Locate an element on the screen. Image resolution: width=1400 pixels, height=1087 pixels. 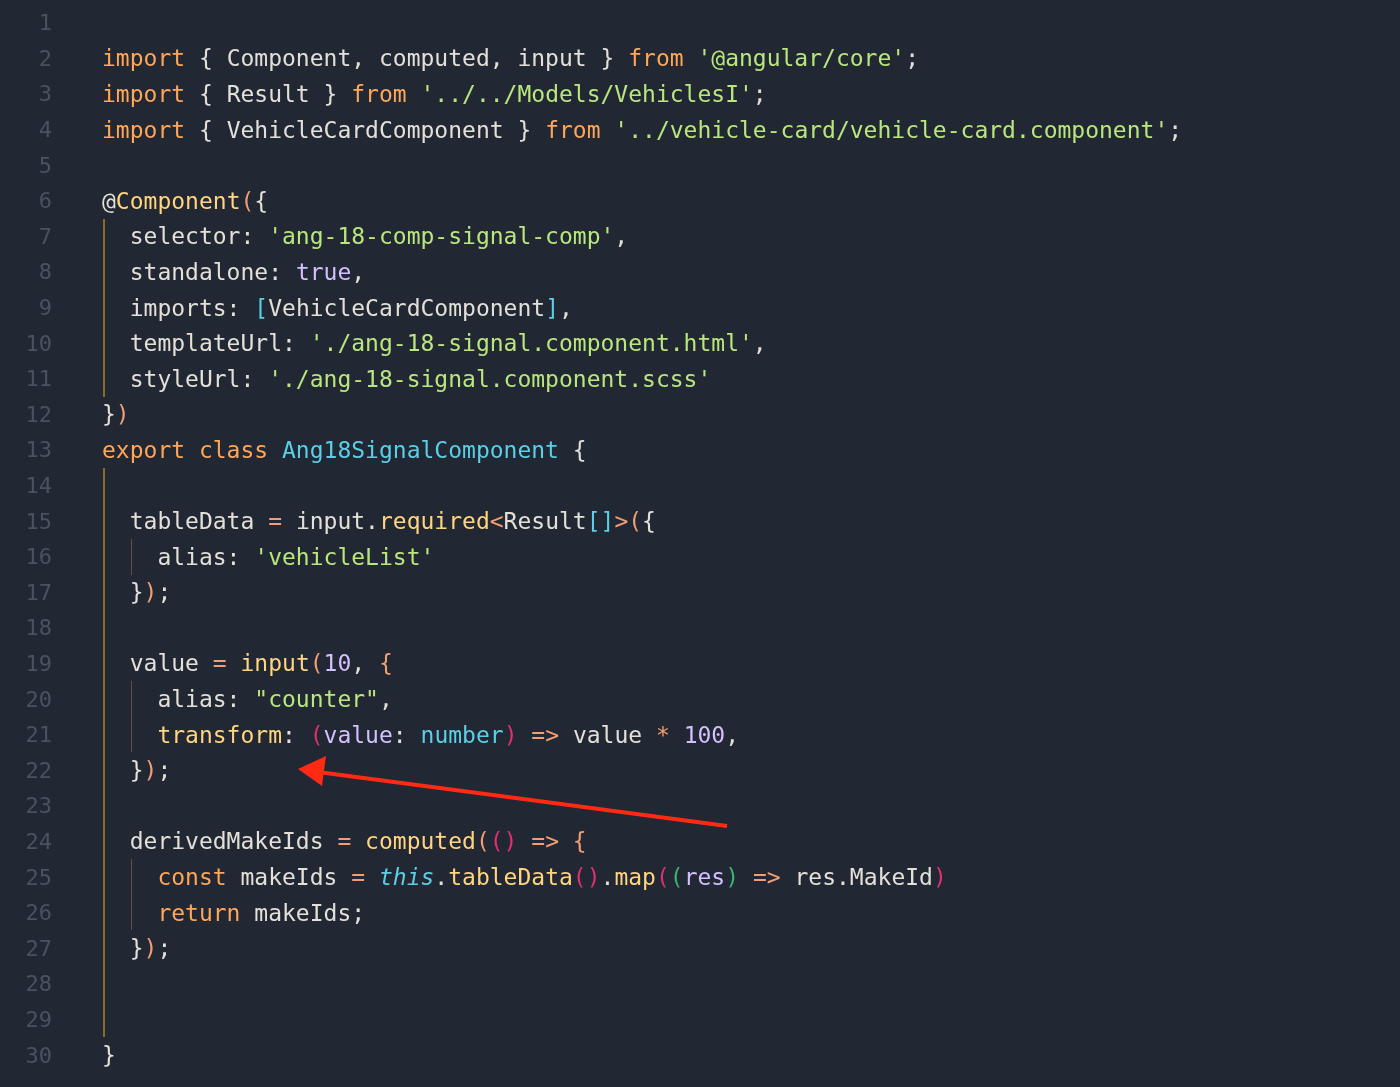
code-line: import { Component, computed, input } from '@angular/core'; is located at coordinates (510, 58).